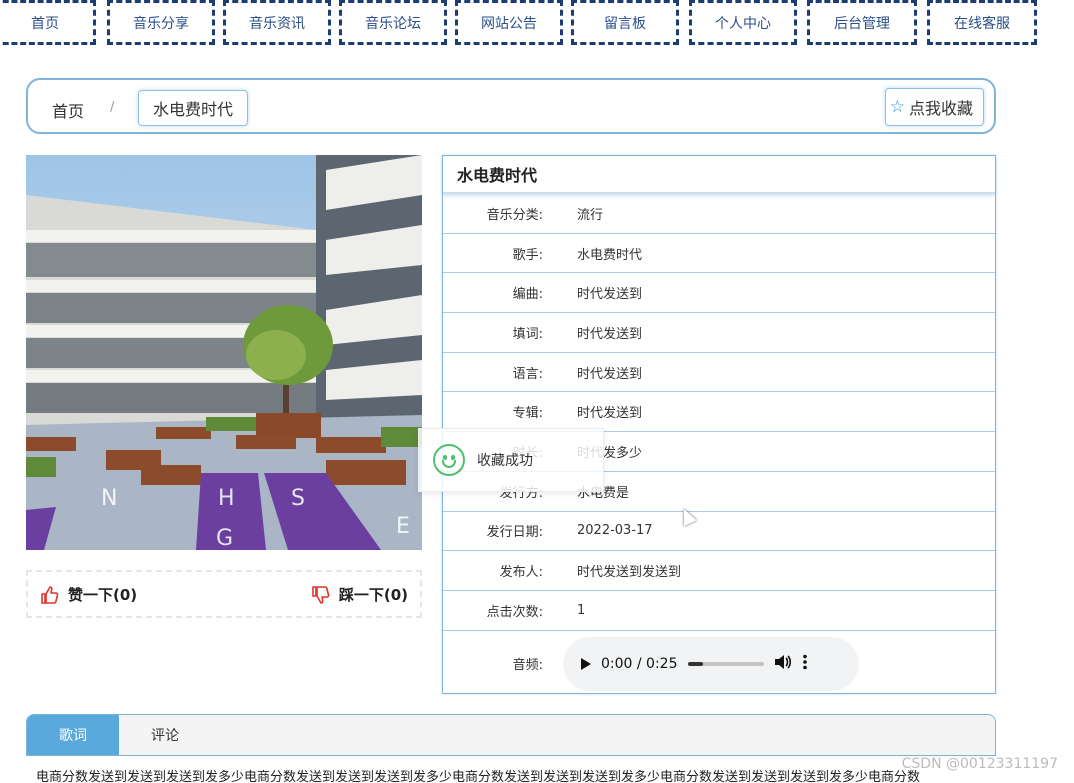  Describe the element at coordinates (719, 293) in the screenshot. I see `detail-row: 编曲: 时代发送到` at that location.